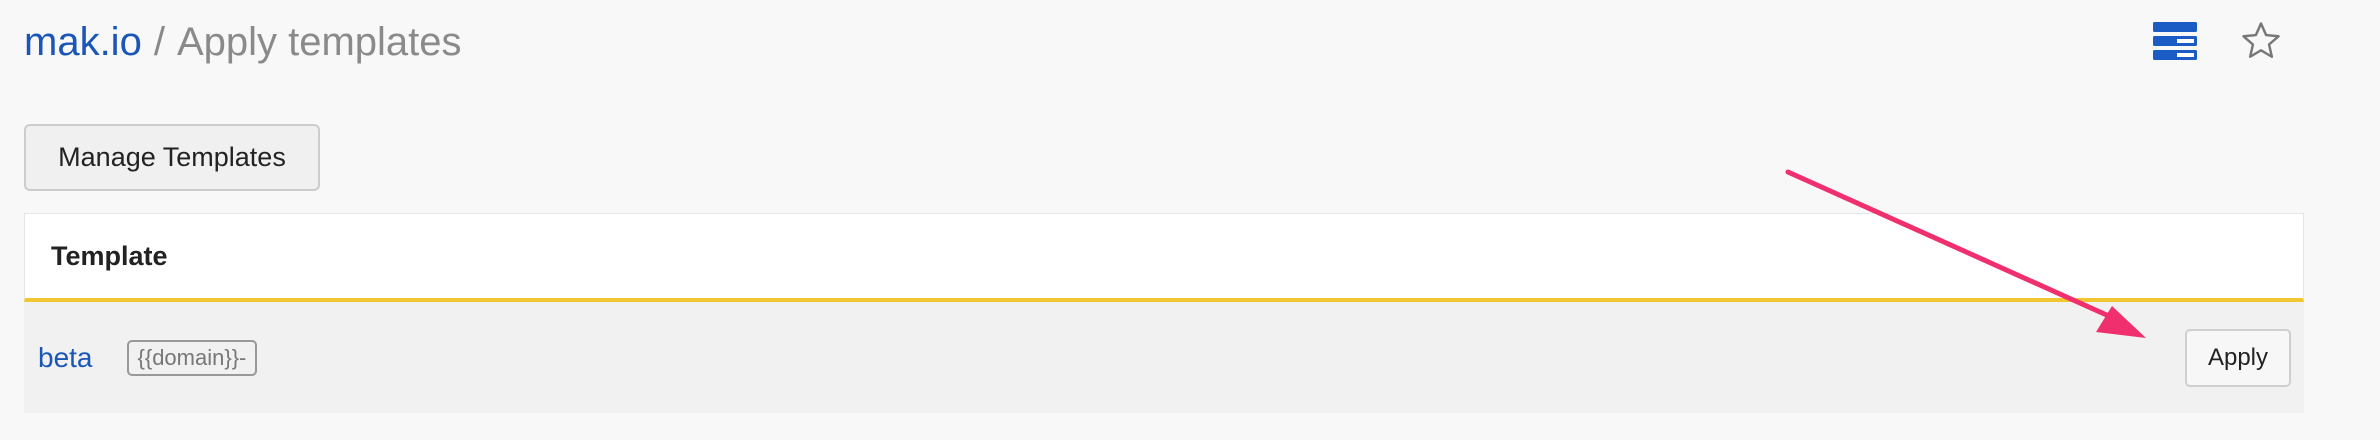 This screenshot has width=2380, height=440. I want to click on column-header-template: Template, so click(109, 255).